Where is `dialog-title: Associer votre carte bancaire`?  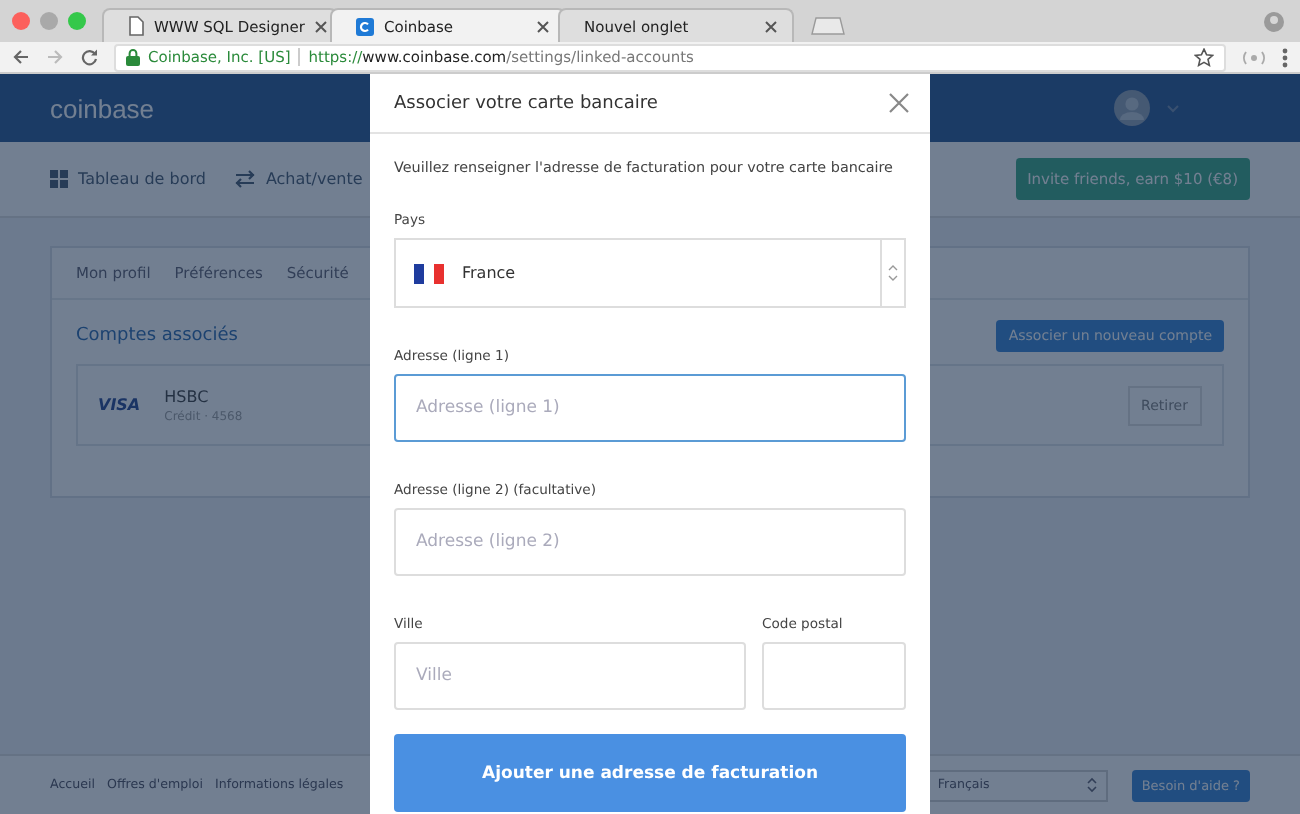 dialog-title: Associer votre carte bancaire is located at coordinates (526, 103).